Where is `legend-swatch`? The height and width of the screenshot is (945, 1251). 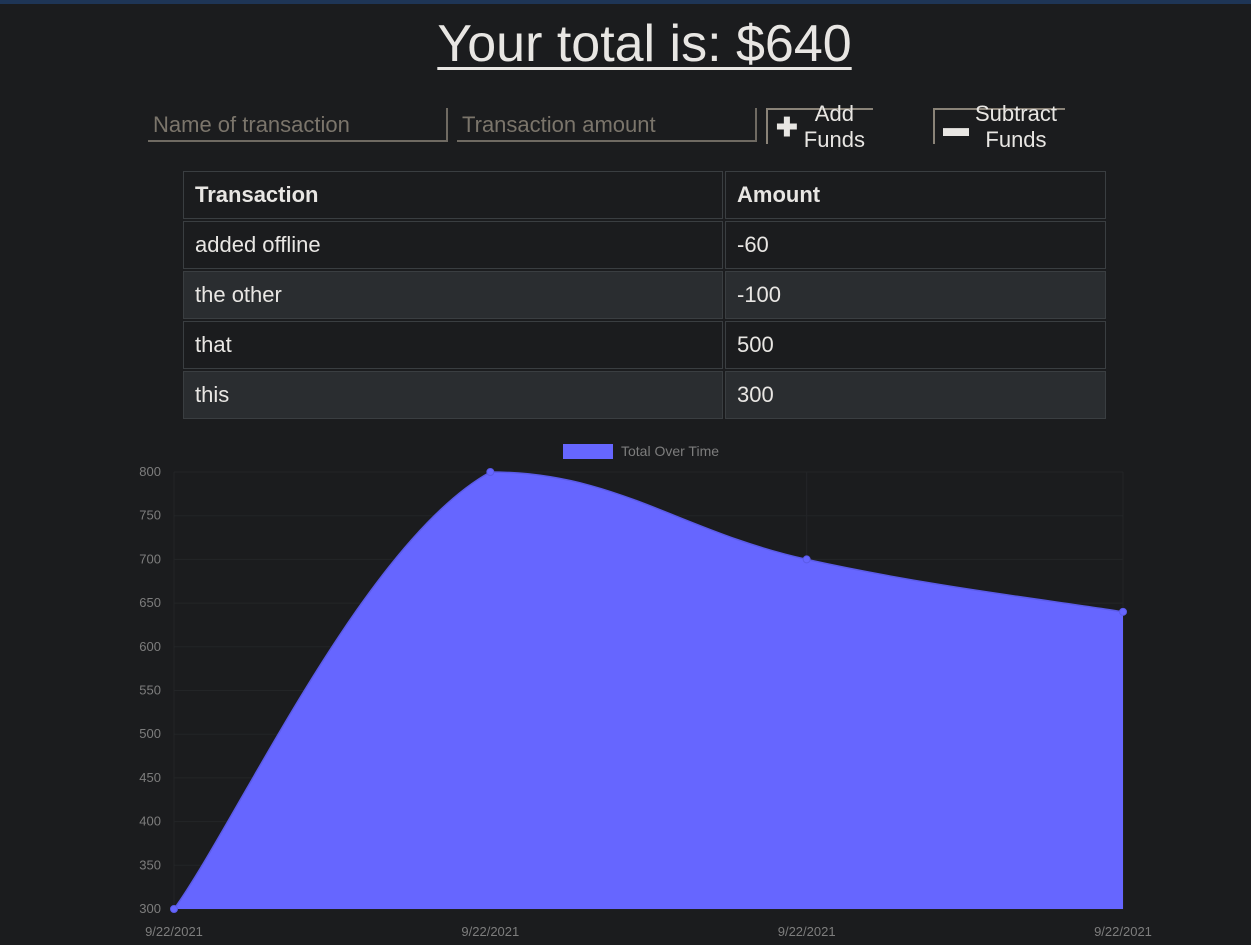 legend-swatch is located at coordinates (588, 451).